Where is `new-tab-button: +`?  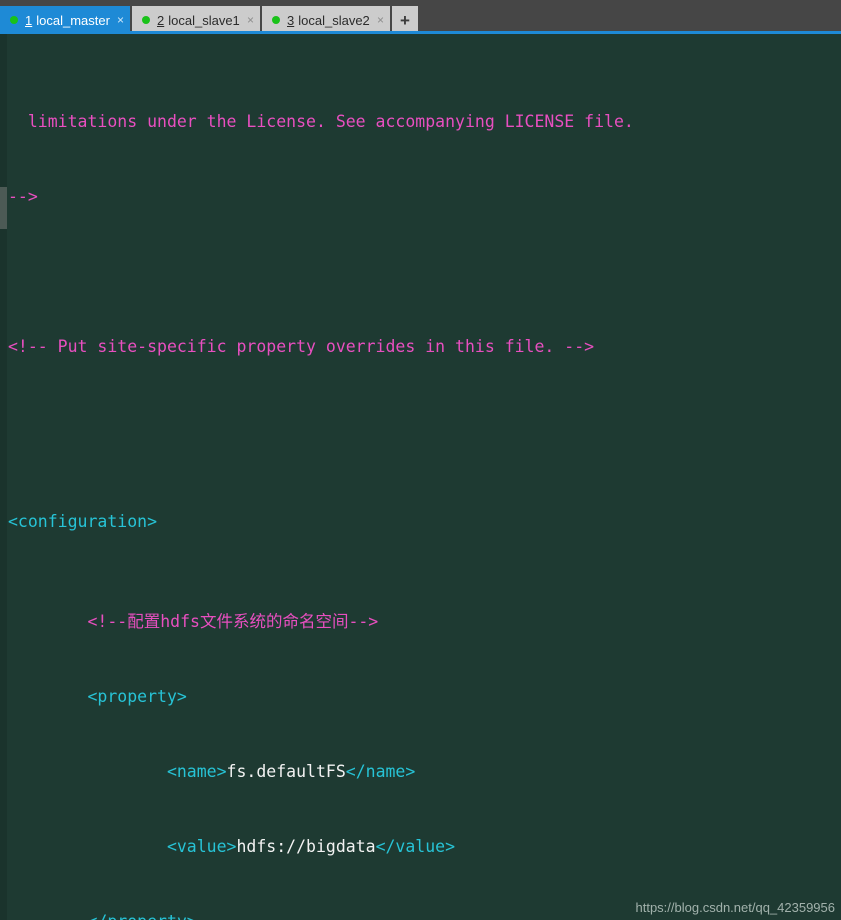
new-tab-button: + is located at coordinates (405, 20).